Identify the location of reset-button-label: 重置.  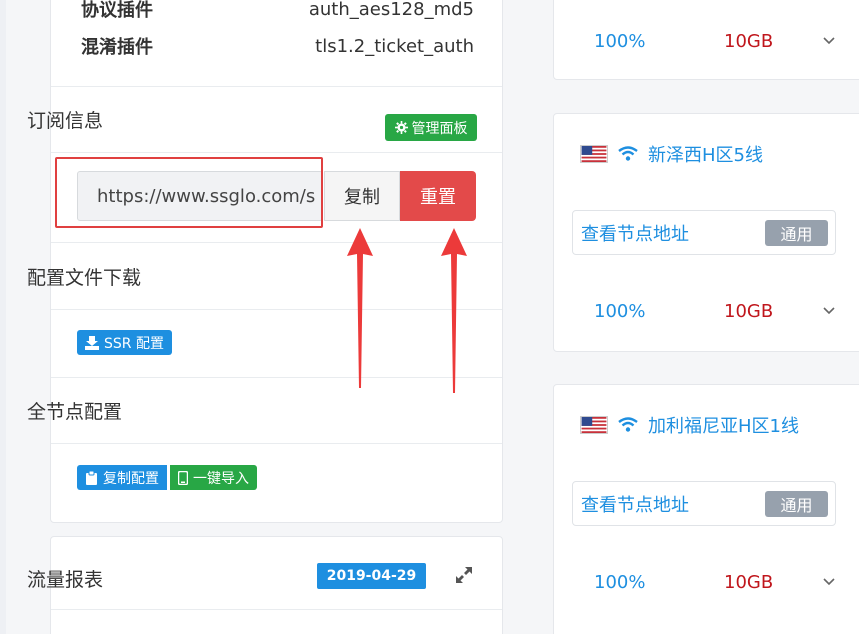
(438, 197).